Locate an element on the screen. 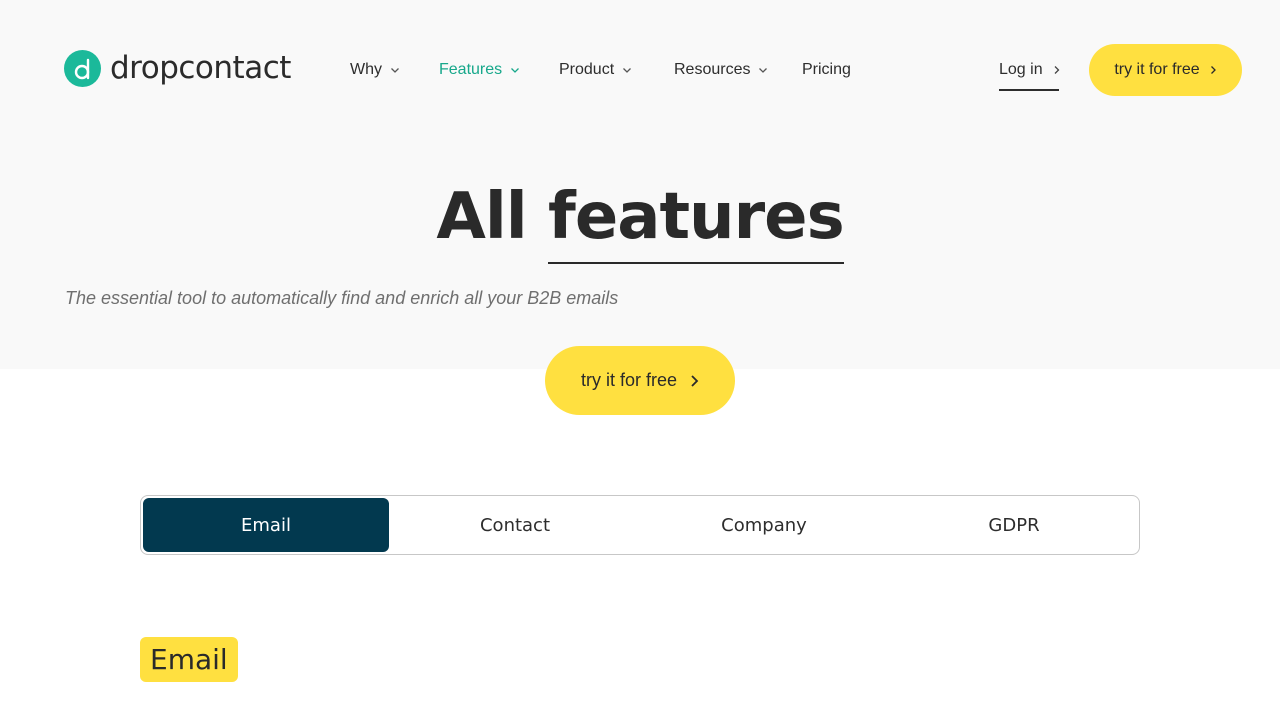  page-title-plain: All is located at coordinates (481, 217).